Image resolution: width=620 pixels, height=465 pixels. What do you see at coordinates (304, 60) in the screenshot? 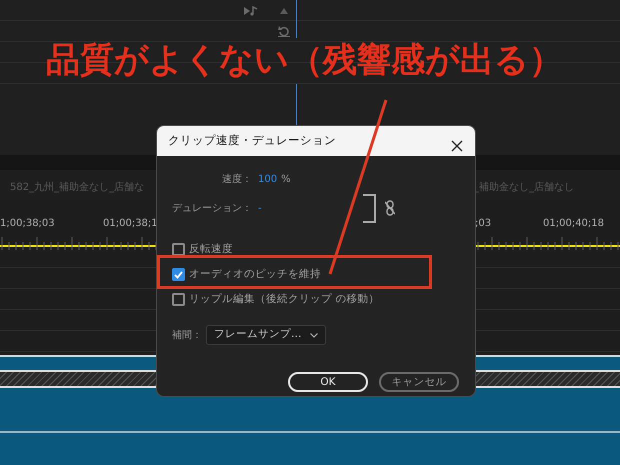
I see `annotation-text: 品質がよくない（残響感が出る）` at bounding box center [304, 60].